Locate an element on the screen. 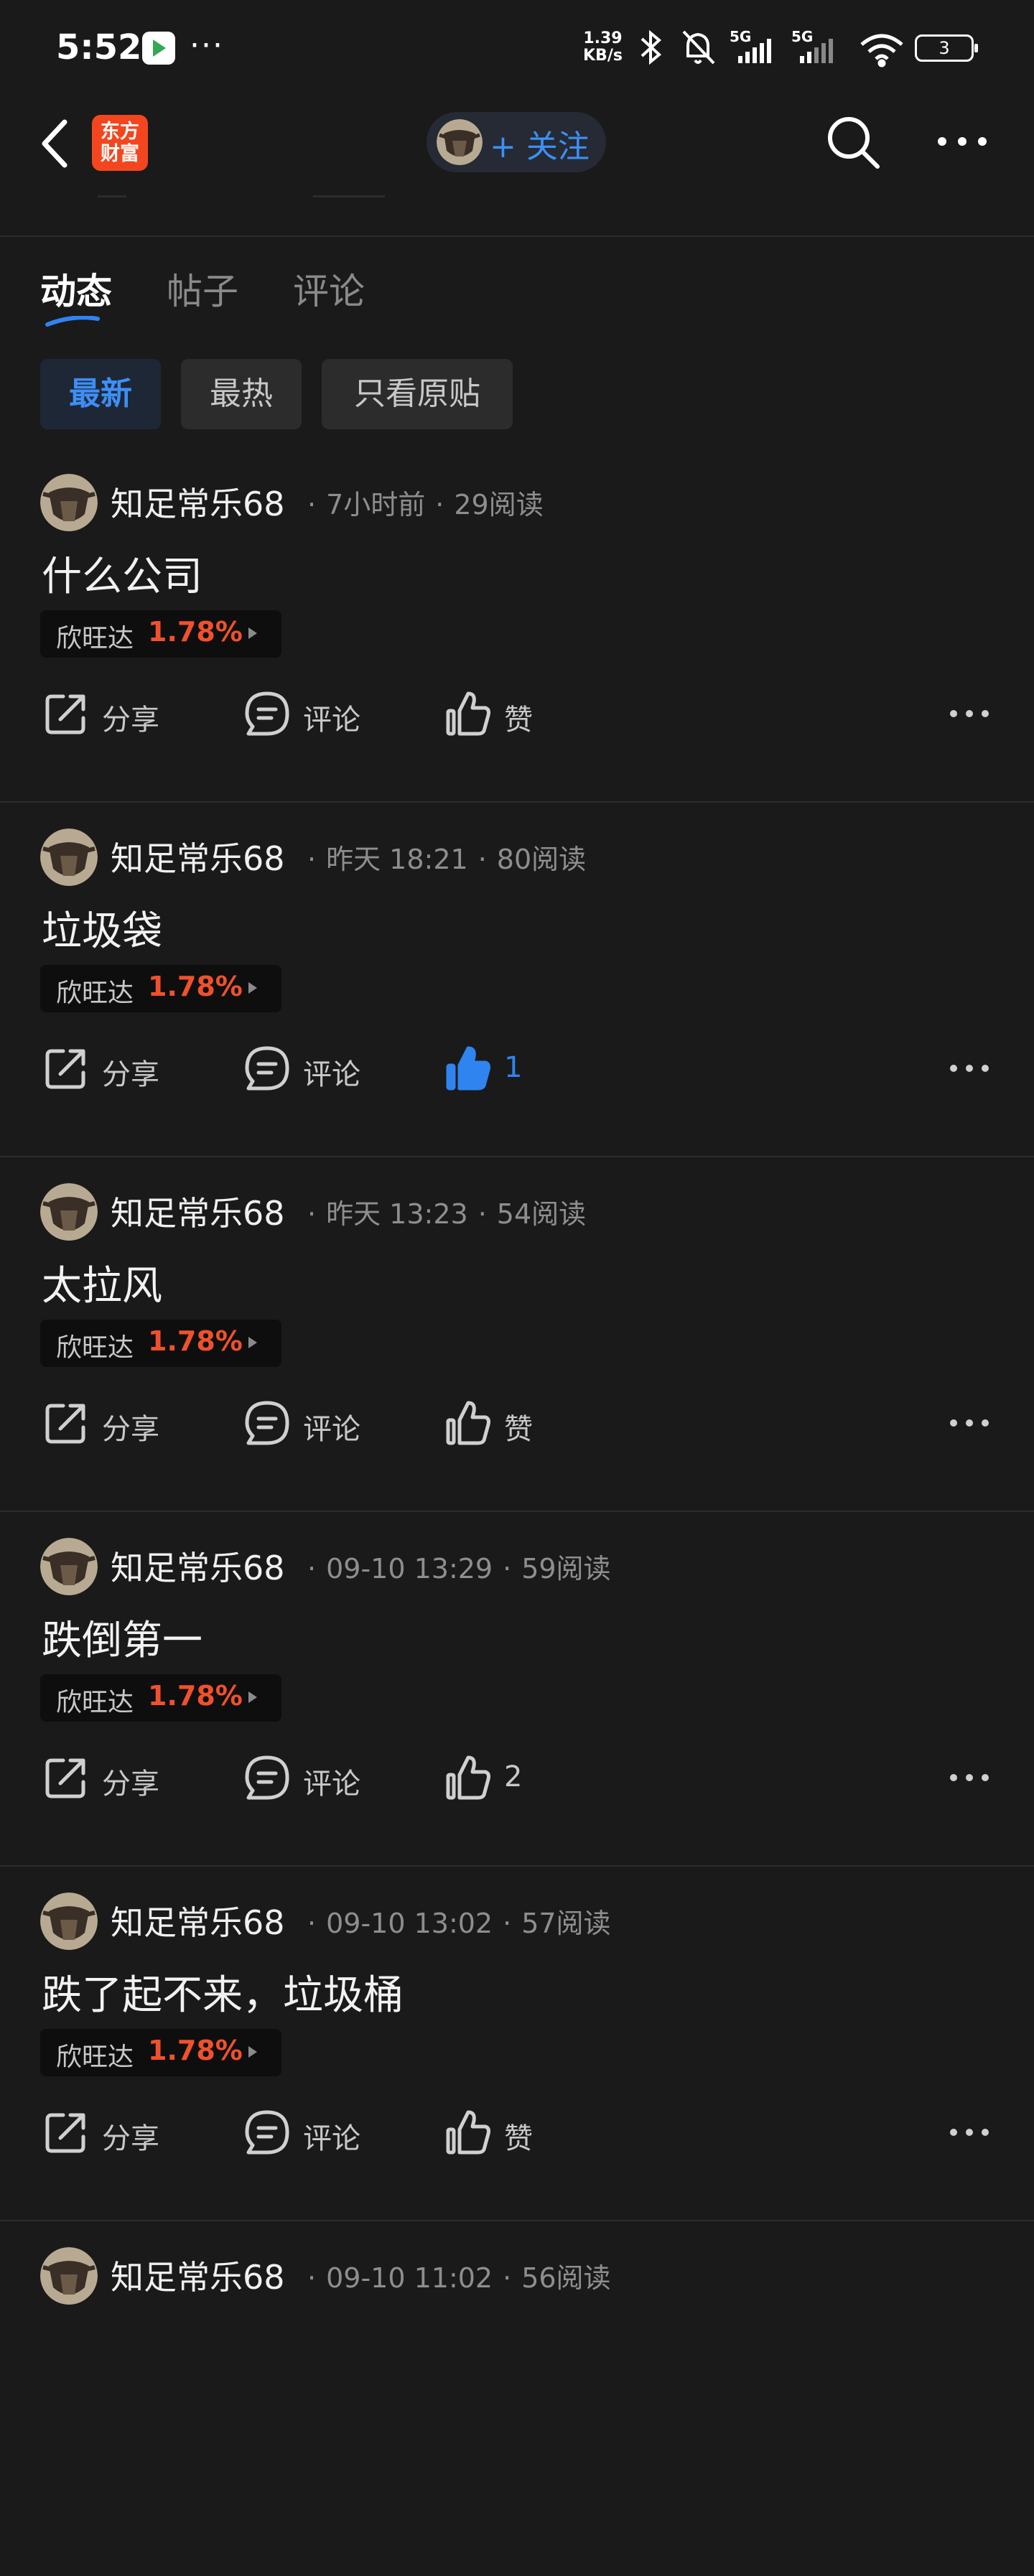 This screenshot has height=2576, width=1034. mute-bell-icon is located at coordinates (698, 47).